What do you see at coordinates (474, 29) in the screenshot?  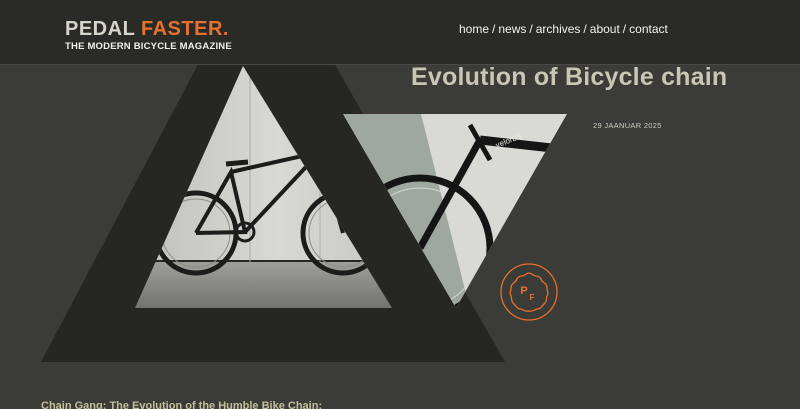 I see `nav-home-link: home` at bounding box center [474, 29].